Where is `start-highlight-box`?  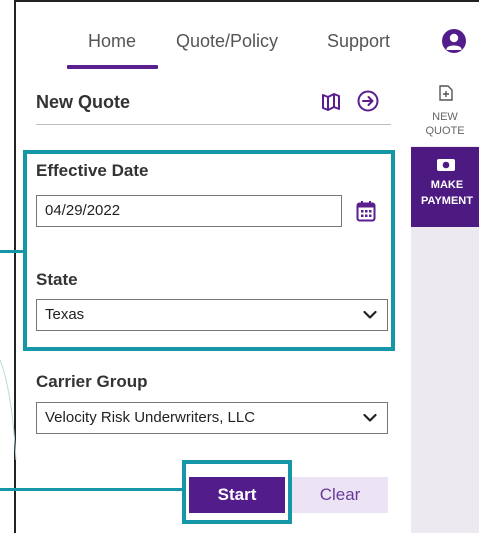 start-highlight-box is located at coordinates (237, 492).